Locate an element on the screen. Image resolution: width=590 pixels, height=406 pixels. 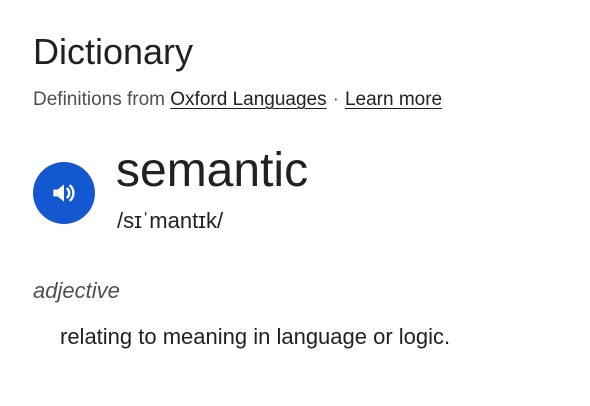
speaker-icon is located at coordinates (64, 193).